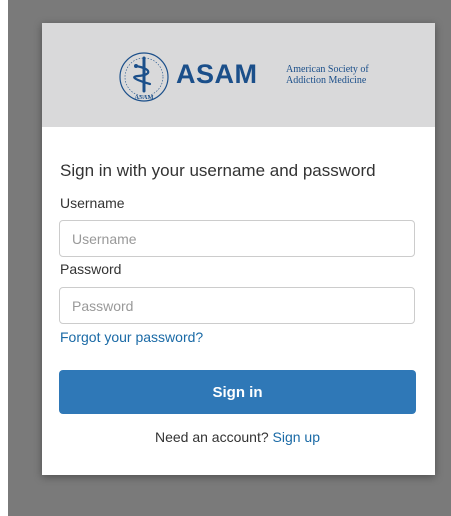 This screenshot has width=451, height=516. I want to click on seal-text: ASAM, so click(143, 97).